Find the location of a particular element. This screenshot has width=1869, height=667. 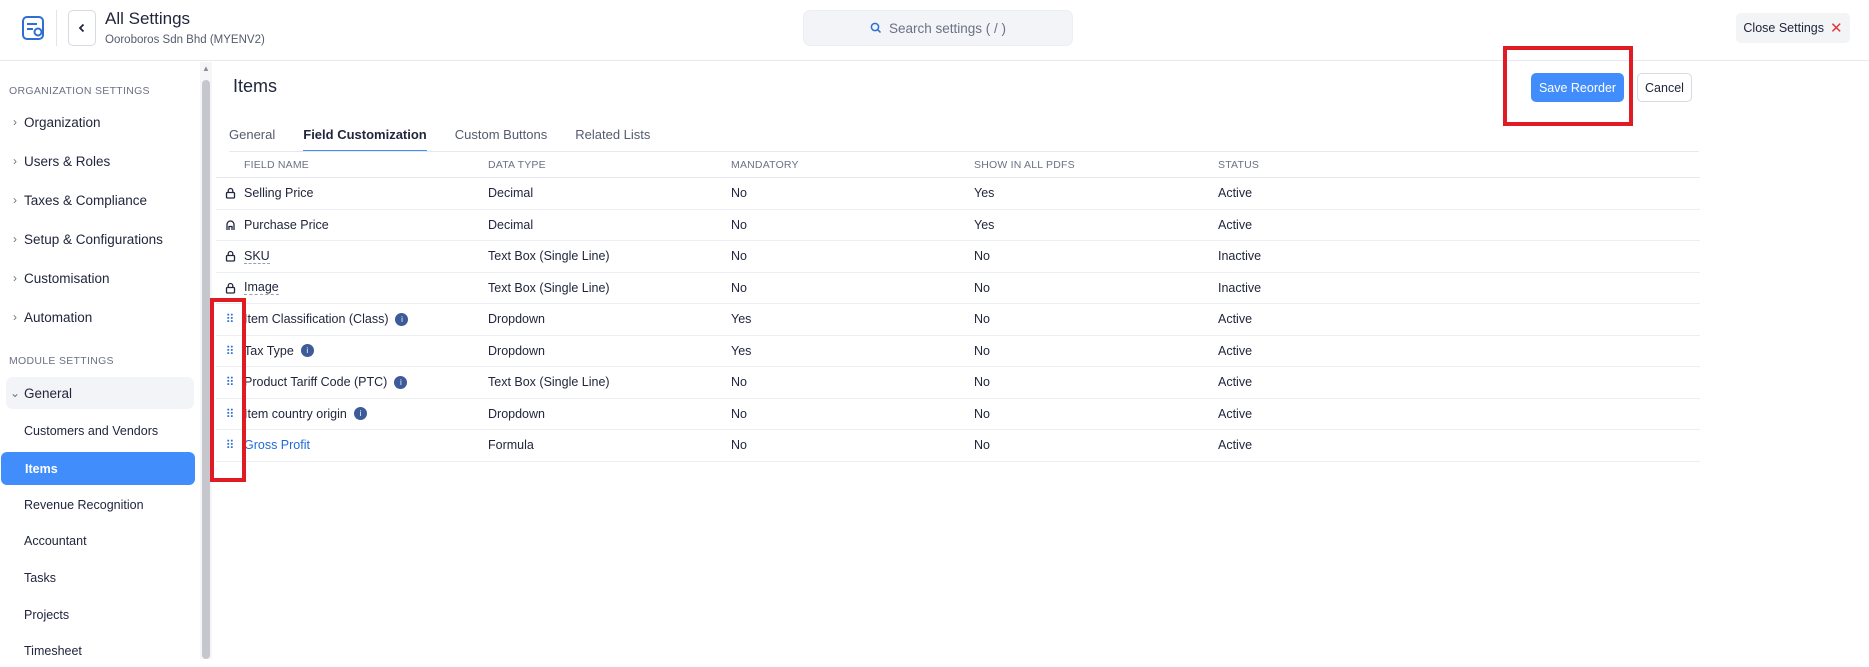

field-name-cell: Gross Profit is located at coordinates (366, 445).